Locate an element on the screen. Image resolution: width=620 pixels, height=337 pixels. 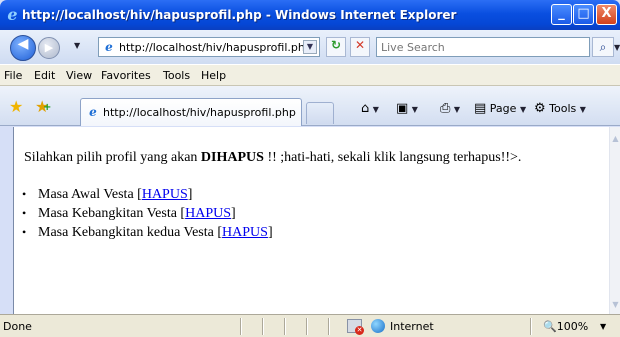
menu-bar: File Edit View Favorites Tools Help is located at coordinates (310, 75).